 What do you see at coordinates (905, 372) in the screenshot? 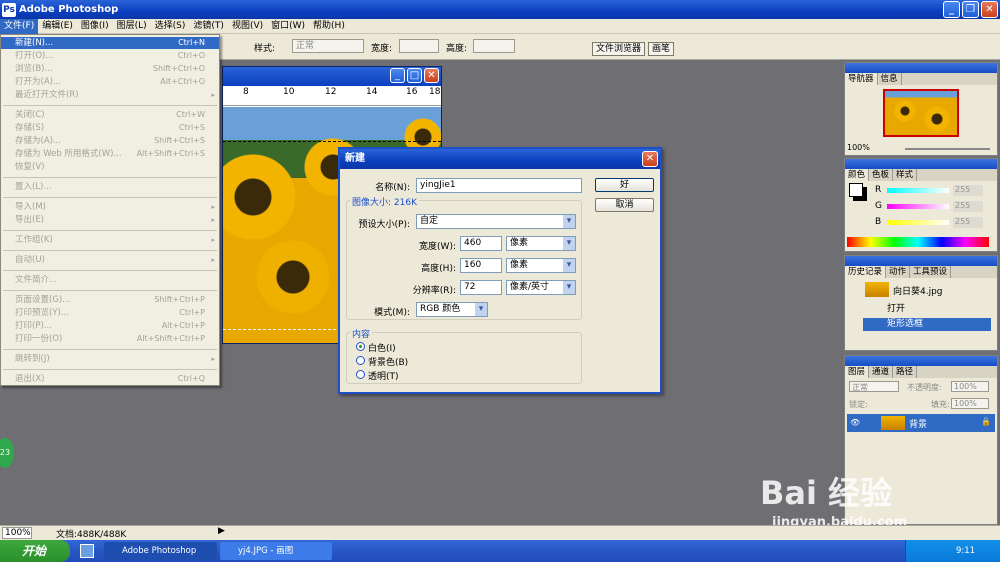
I see `tab-paths: 路径` at bounding box center [905, 372].